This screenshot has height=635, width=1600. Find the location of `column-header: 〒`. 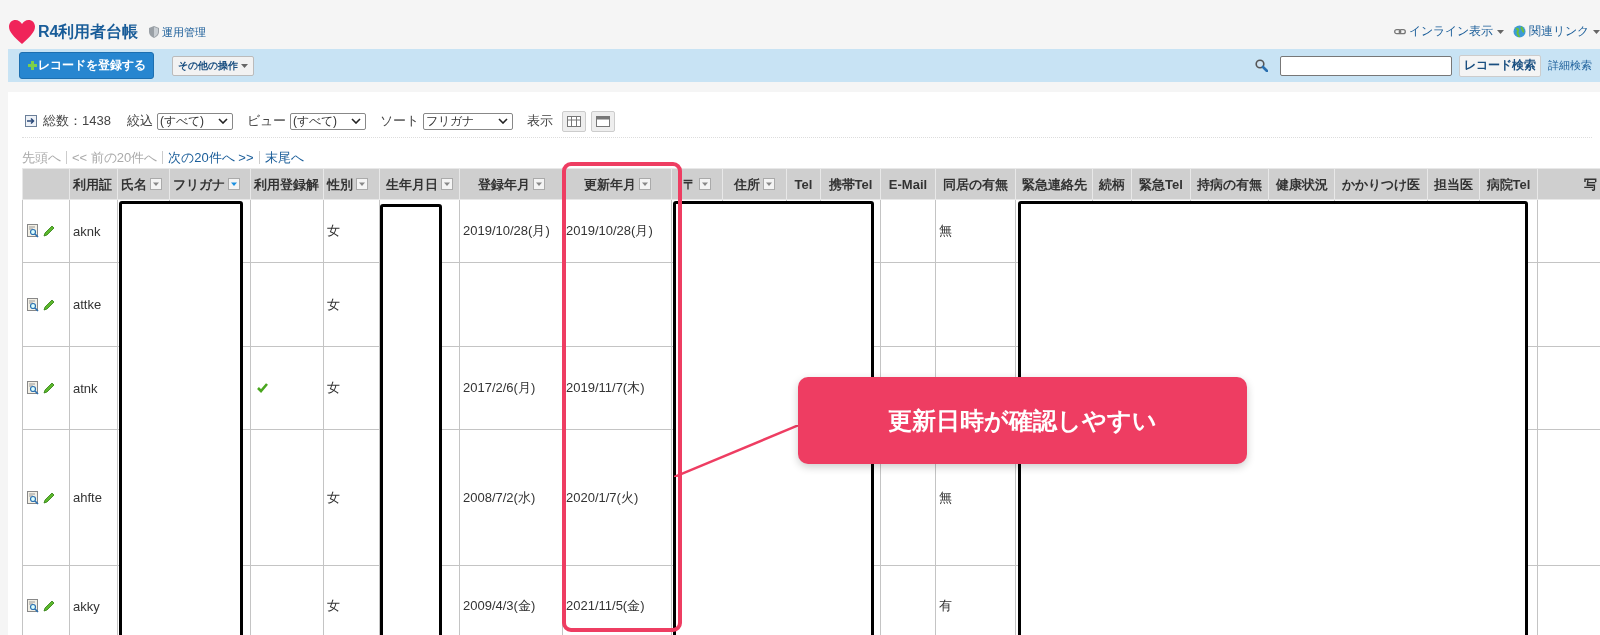

column-header: 〒 is located at coordinates (689, 184).